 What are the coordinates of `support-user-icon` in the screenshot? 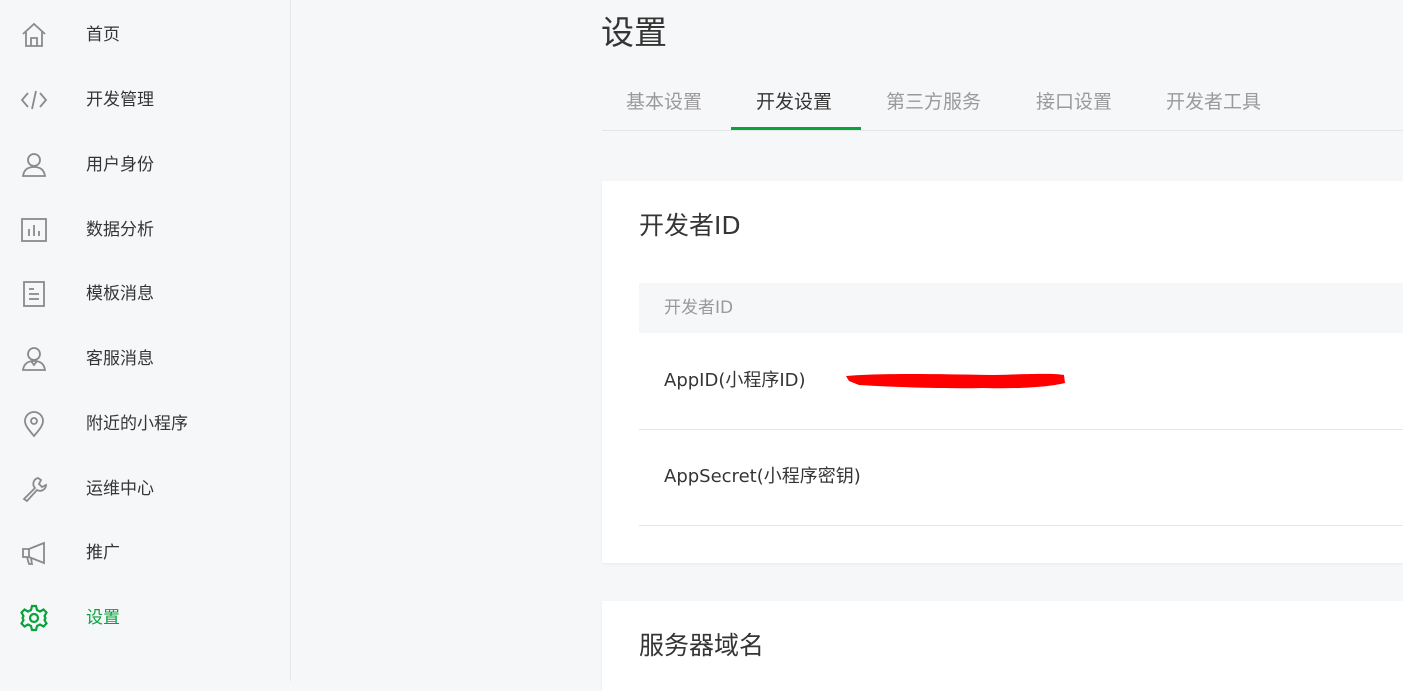 It's located at (34, 359).